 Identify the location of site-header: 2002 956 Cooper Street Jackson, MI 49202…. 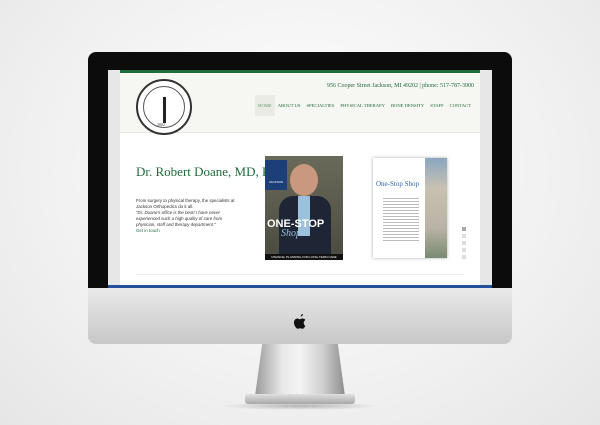
(300, 104).